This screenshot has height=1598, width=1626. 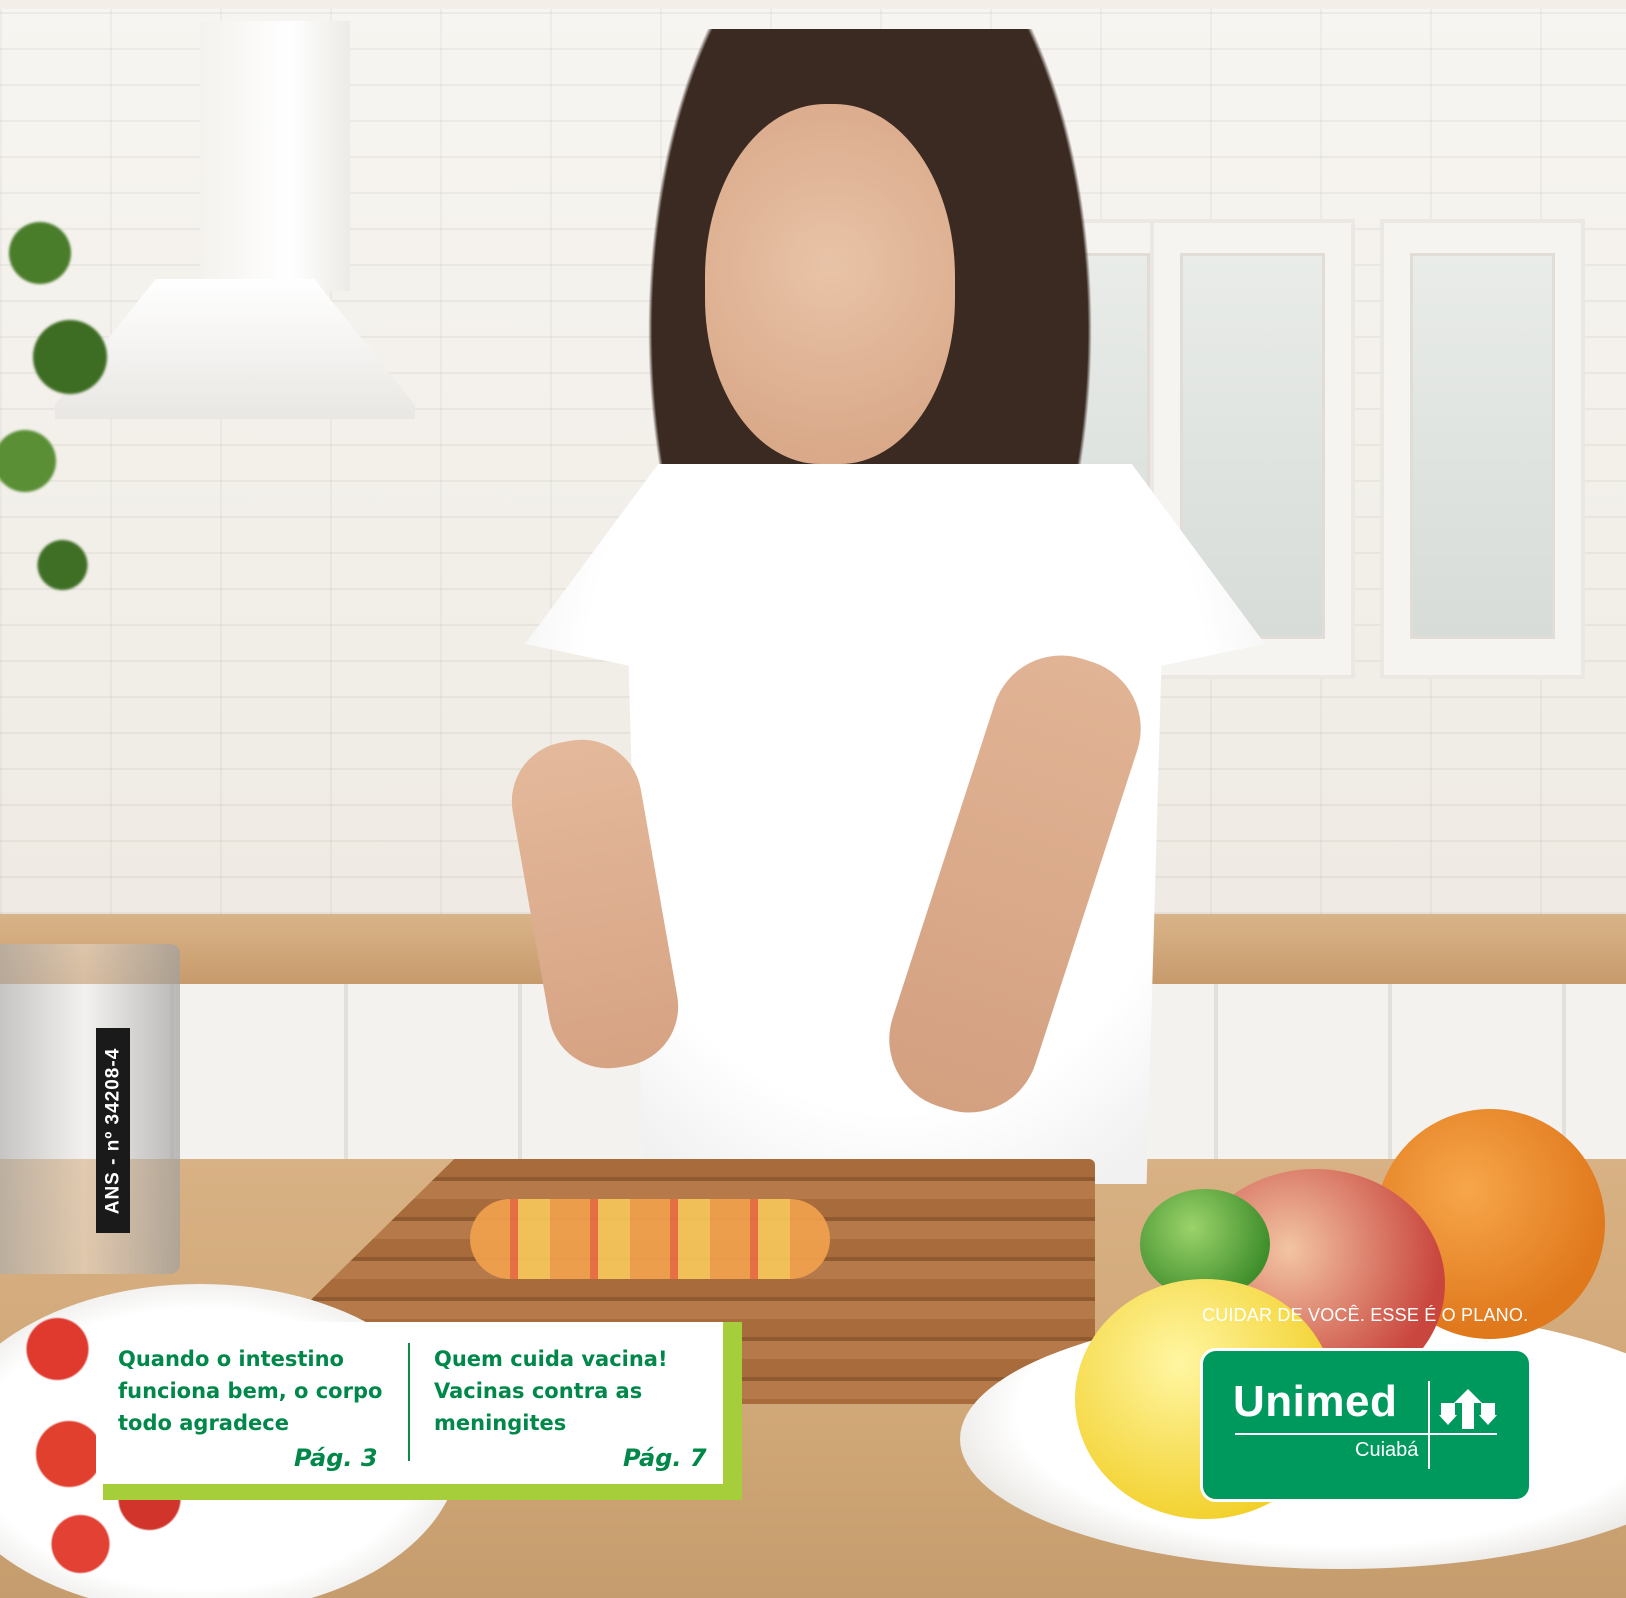 What do you see at coordinates (1482, 449) in the screenshot?
I see `glass-cabinet` at bounding box center [1482, 449].